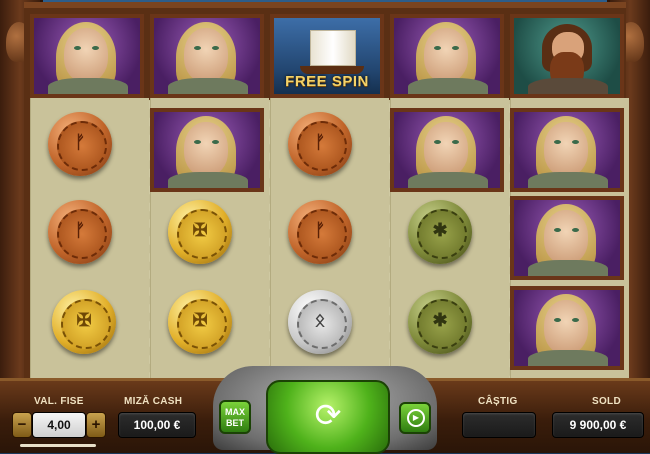 The width and height of the screenshot is (650, 454). I want to click on symbol-free-spin: FREE SPIN, so click(327, 56).